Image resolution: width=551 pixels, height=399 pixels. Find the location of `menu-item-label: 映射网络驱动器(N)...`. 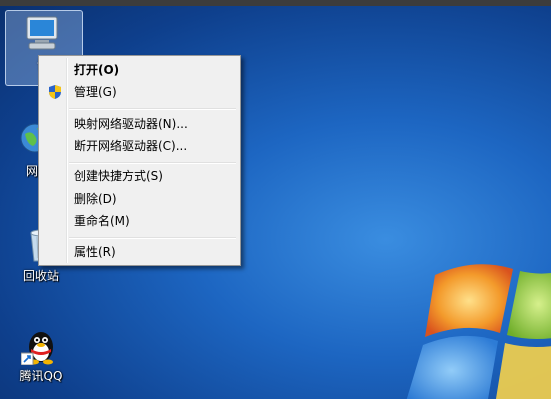

menu-item-label: 映射网络驱动器(N)... is located at coordinates (131, 124).